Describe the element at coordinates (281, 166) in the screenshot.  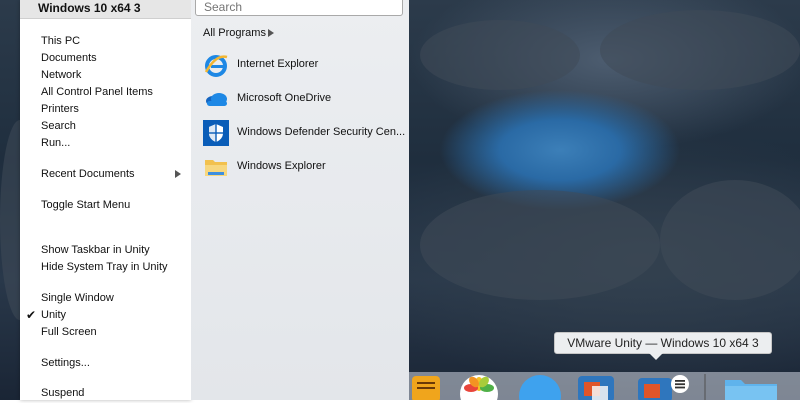
I see `program-label: Windows Explorer` at that location.